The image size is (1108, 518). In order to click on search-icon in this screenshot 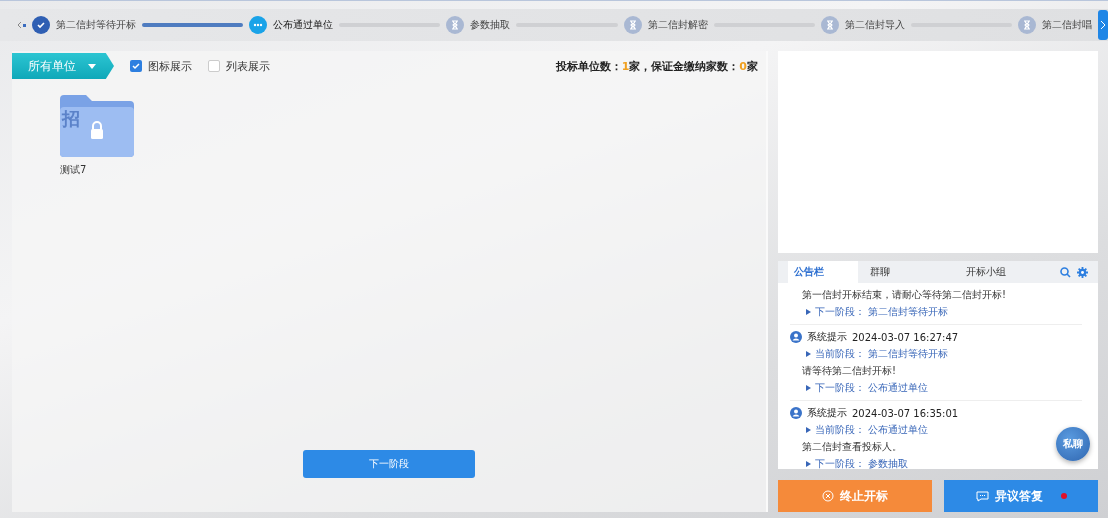, I will do `click(1065, 272)`.